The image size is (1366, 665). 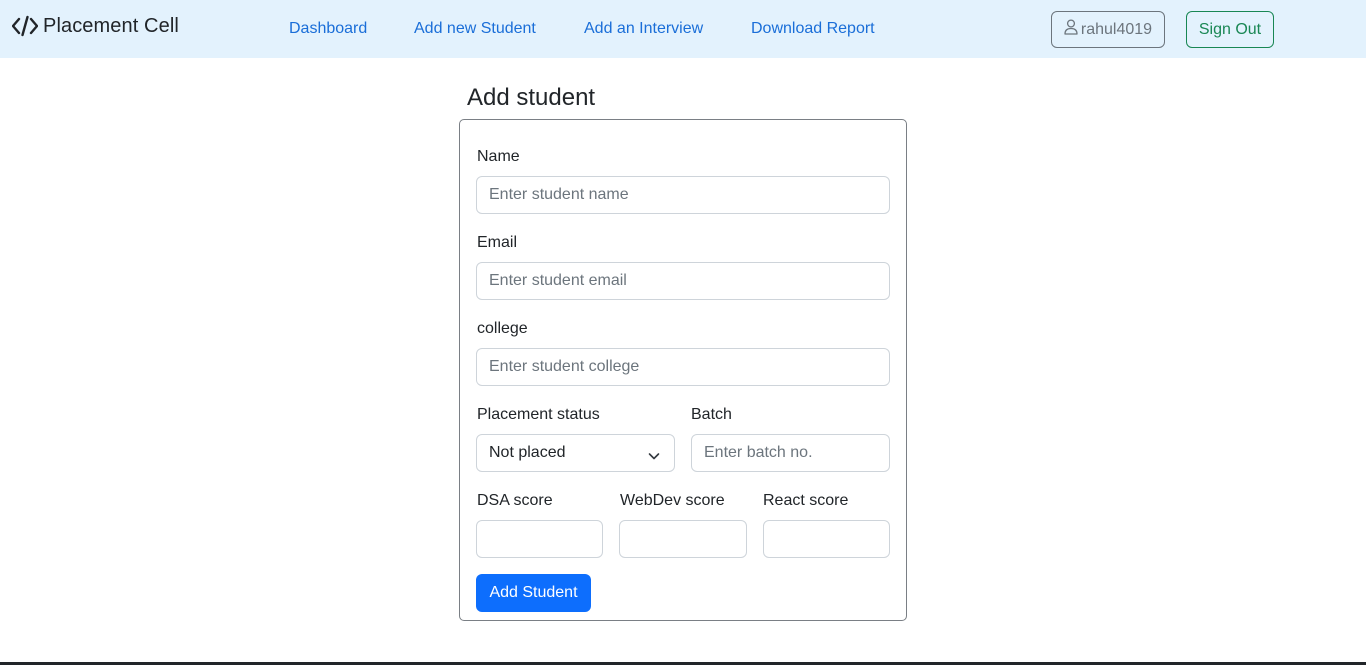 What do you see at coordinates (475, 29) in the screenshot?
I see `nav-link-add-student: Add new Student` at bounding box center [475, 29].